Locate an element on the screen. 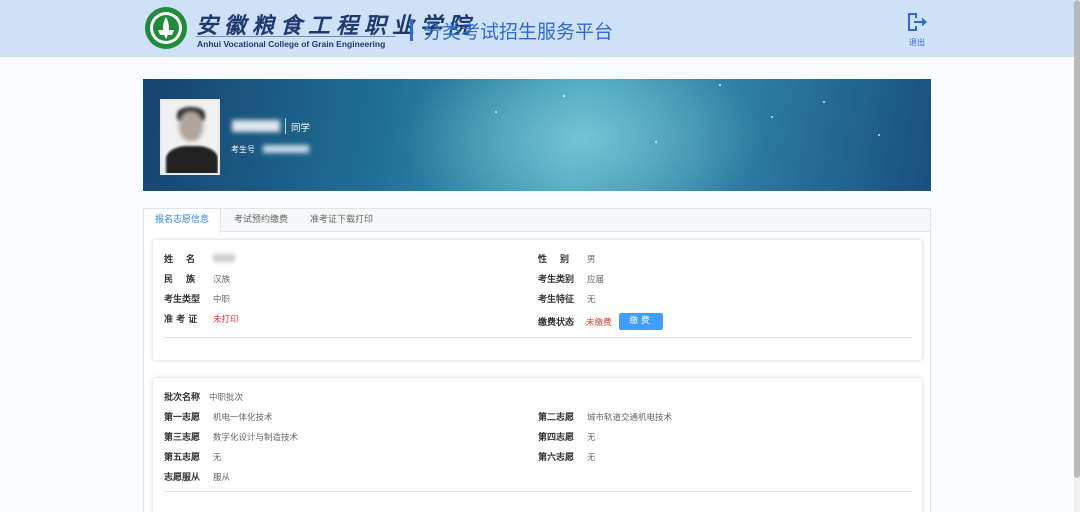 The image size is (1080, 512). scrollbar-thumb is located at coordinates (1077, 239).